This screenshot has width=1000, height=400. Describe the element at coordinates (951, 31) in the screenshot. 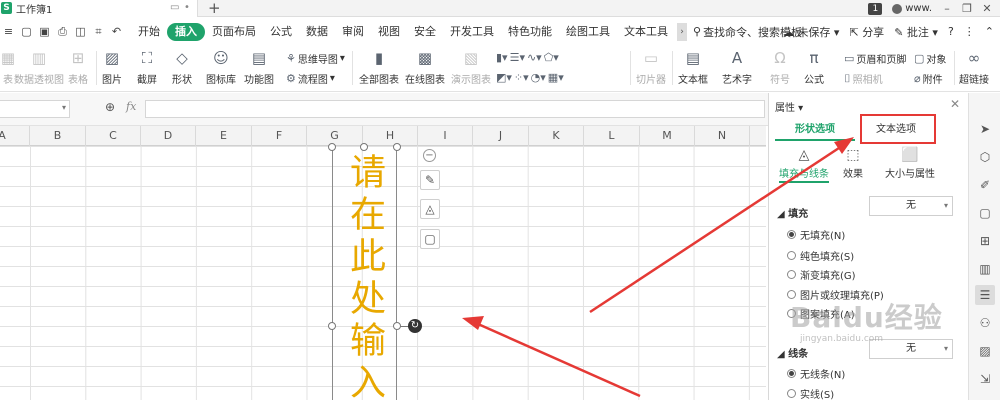

I see `help-button: ?` at that location.